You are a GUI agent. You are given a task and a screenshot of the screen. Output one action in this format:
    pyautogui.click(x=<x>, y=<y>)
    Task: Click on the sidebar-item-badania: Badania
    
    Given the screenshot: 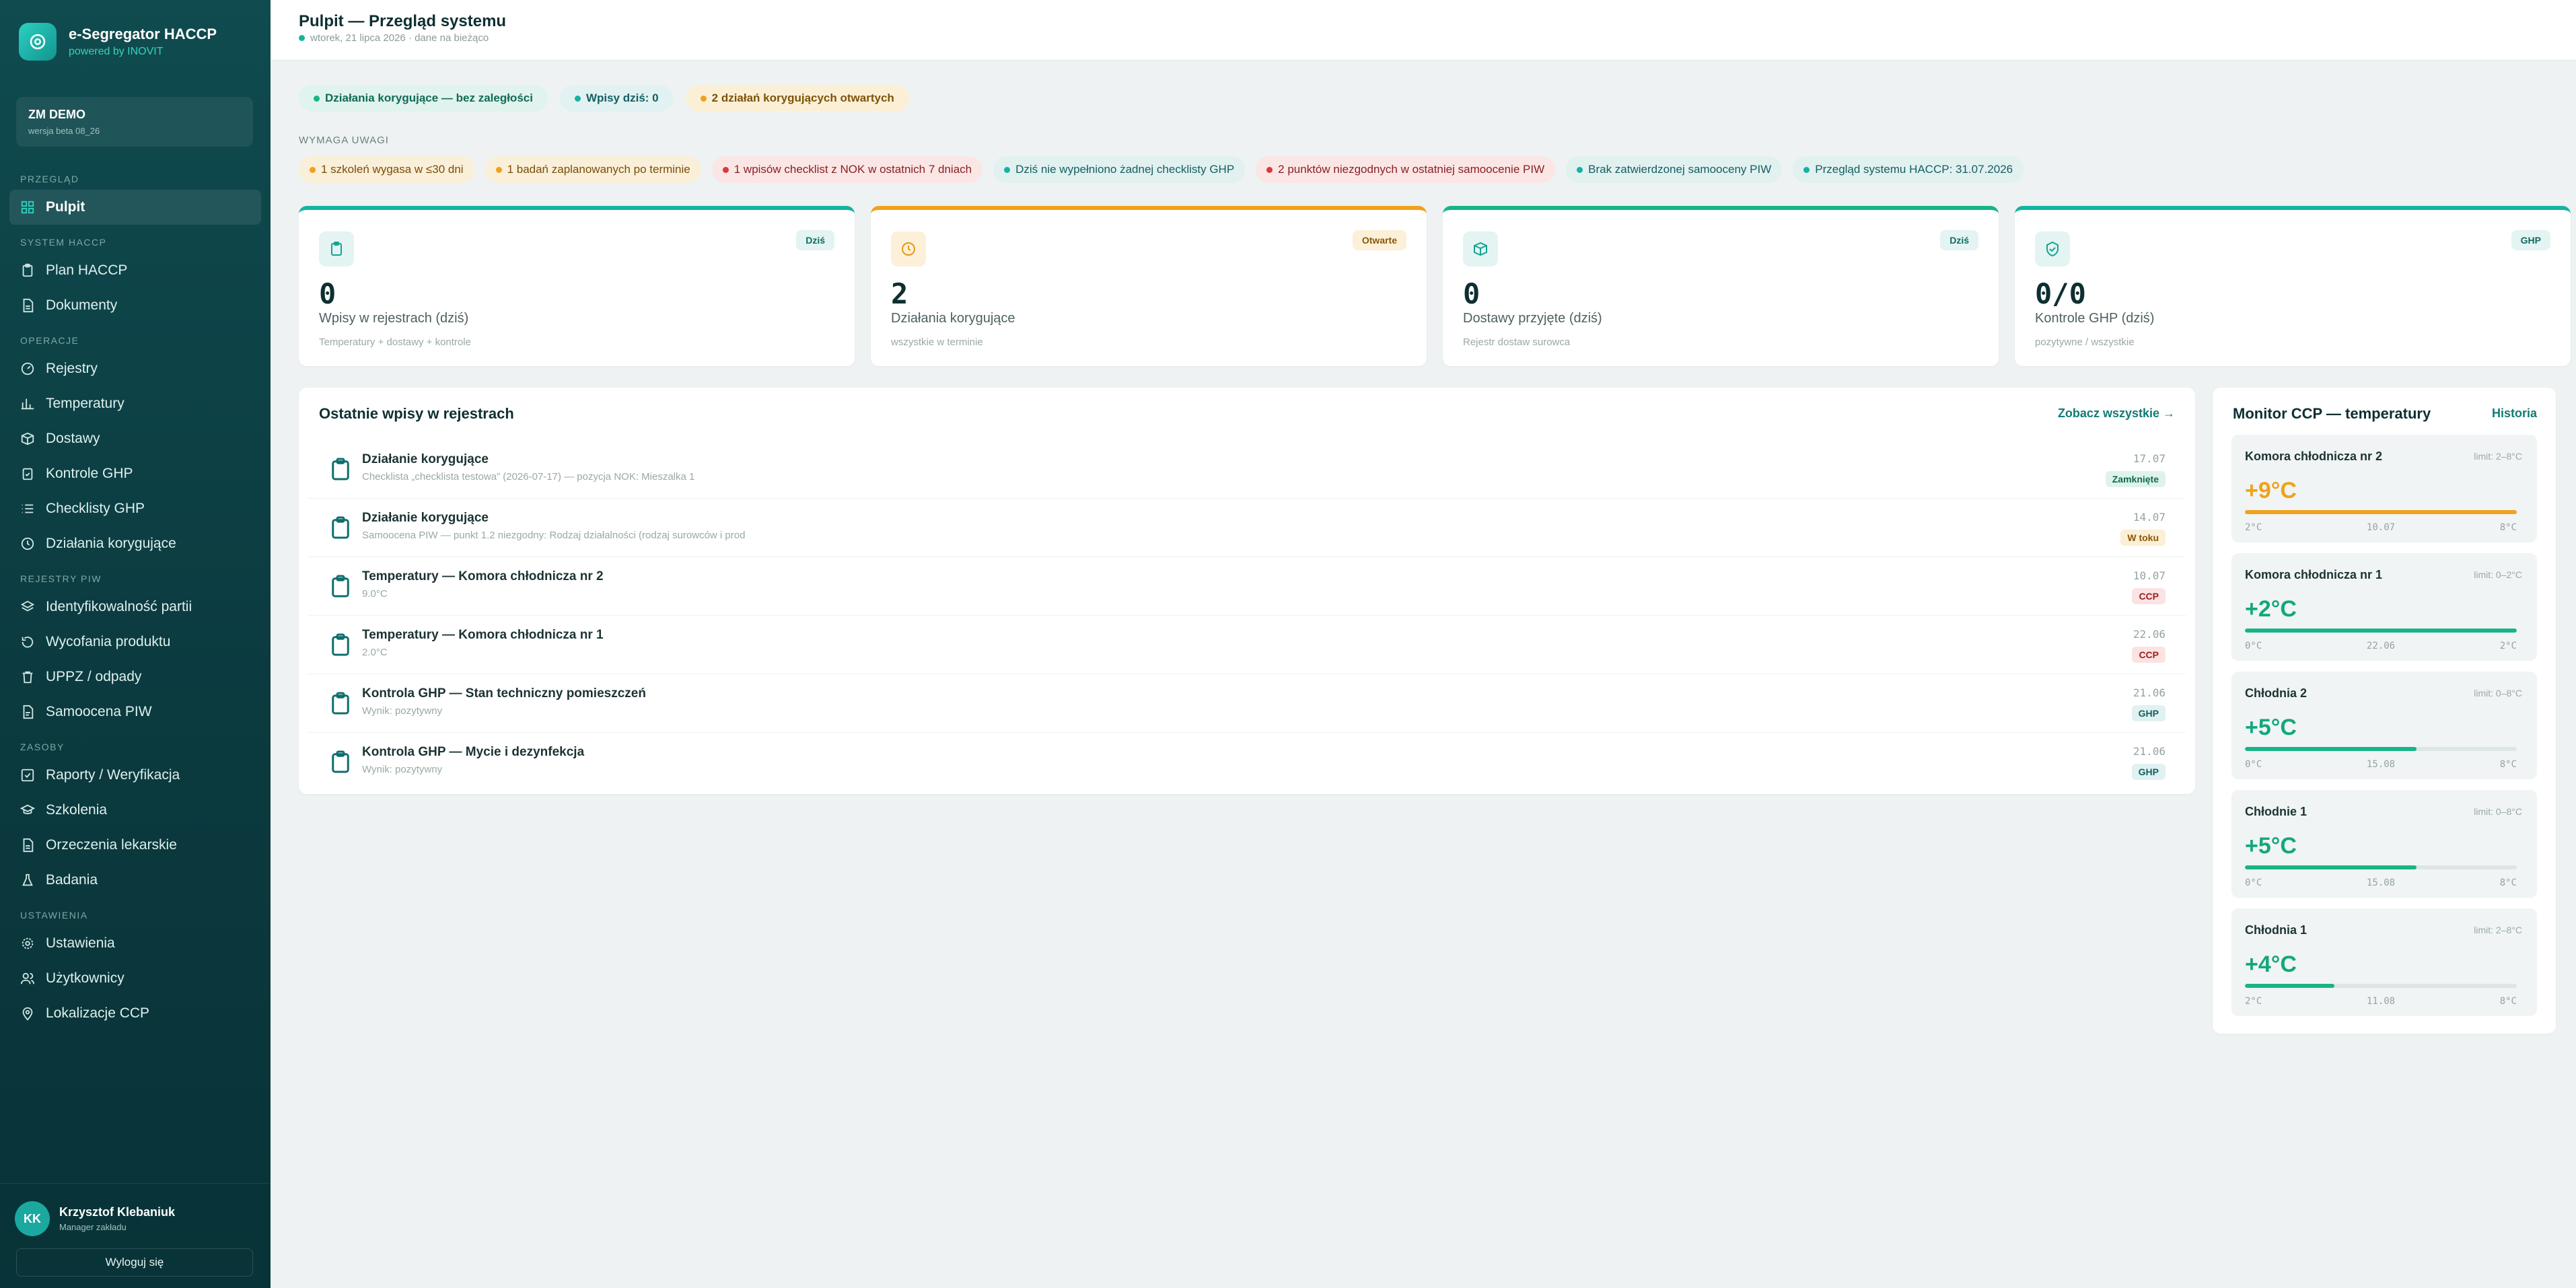 What is the action you would take?
    pyautogui.click(x=135, y=880)
    